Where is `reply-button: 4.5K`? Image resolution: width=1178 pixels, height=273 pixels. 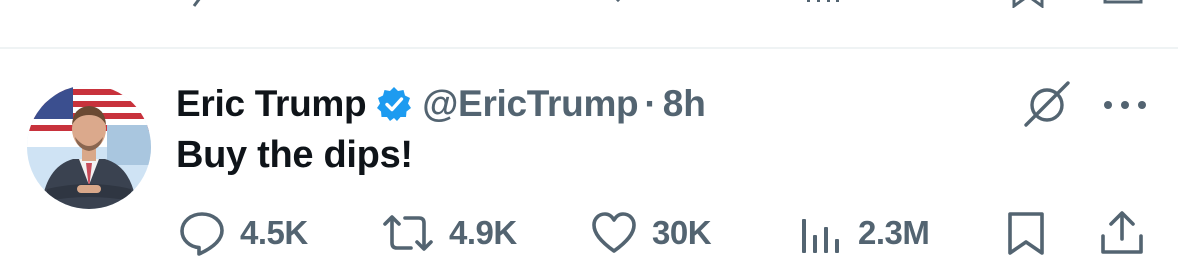
reply-button: 4.5K is located at coordinates (243, 233).